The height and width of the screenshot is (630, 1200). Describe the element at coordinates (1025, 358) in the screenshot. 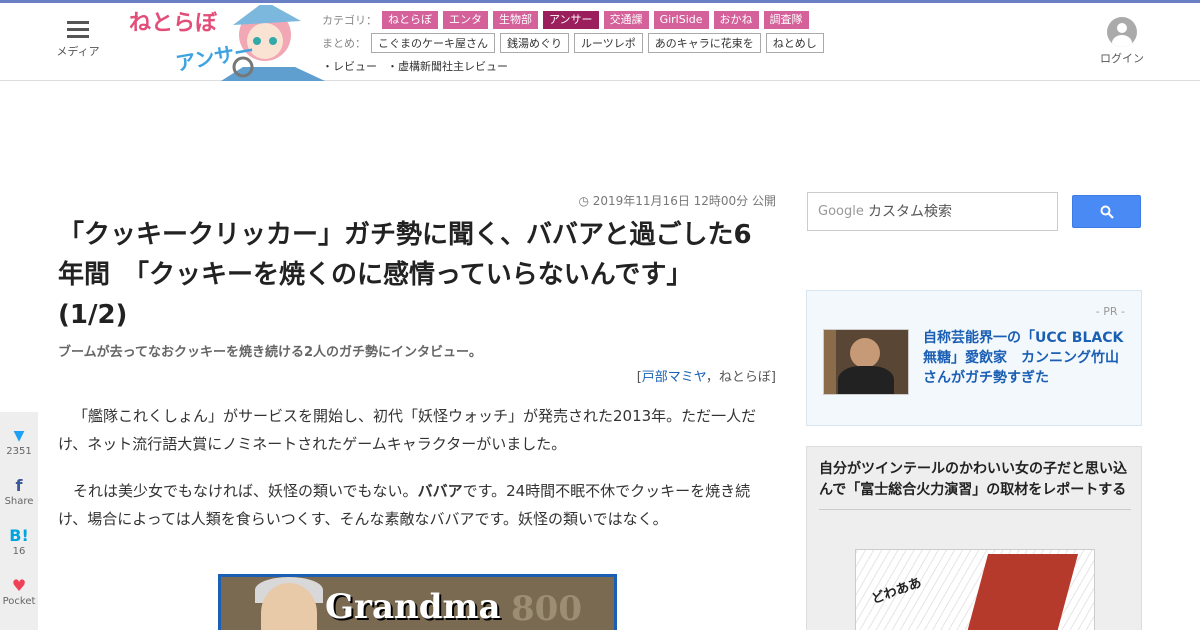

I see `pr-link: 自称芸能界一の「UCC BLACK無糖」愛飲家 カンニング竹山さんがガチ勢すぎた` at that location.